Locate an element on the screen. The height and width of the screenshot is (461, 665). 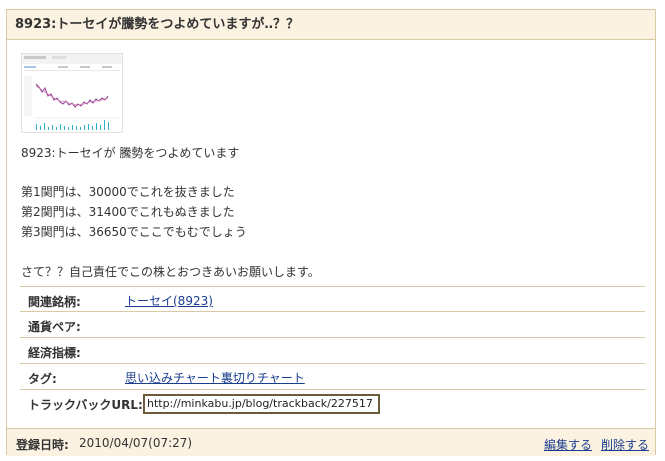
entry-body-line-5: さて？？自己責任でこの株とおつきあいお願いします。 is located at coordinates (170, 272).